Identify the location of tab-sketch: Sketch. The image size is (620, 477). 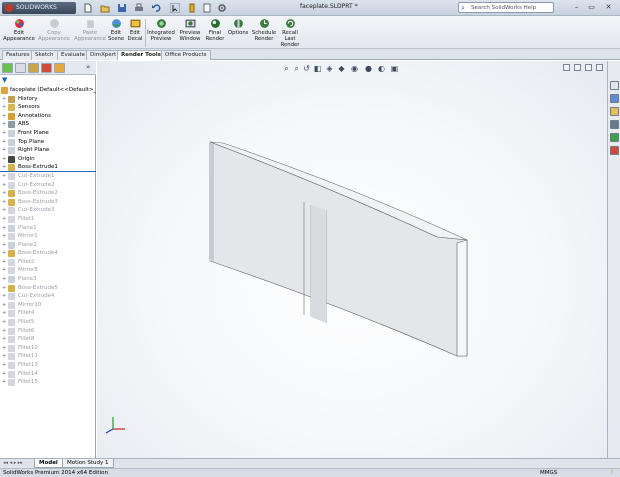
(44, 55).